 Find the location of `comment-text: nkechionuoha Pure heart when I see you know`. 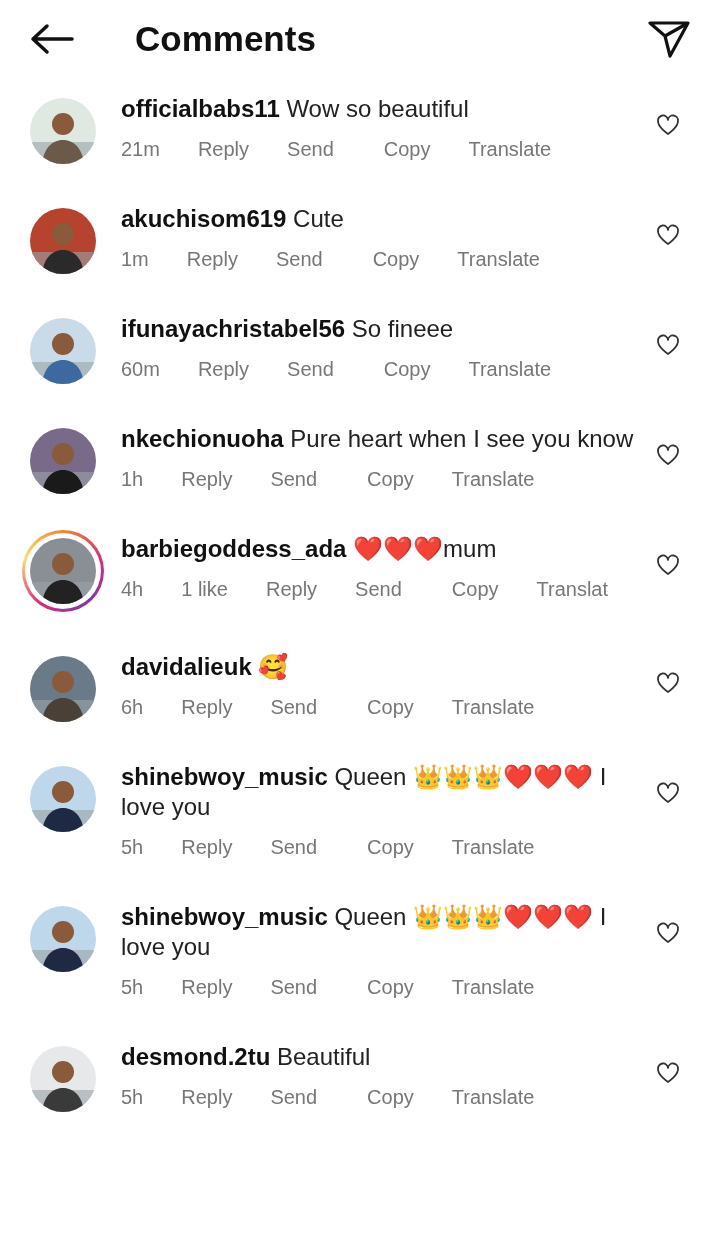

comment-text: nkechionuoha Pure heart when I see you know is located at coordinates (378, 439).